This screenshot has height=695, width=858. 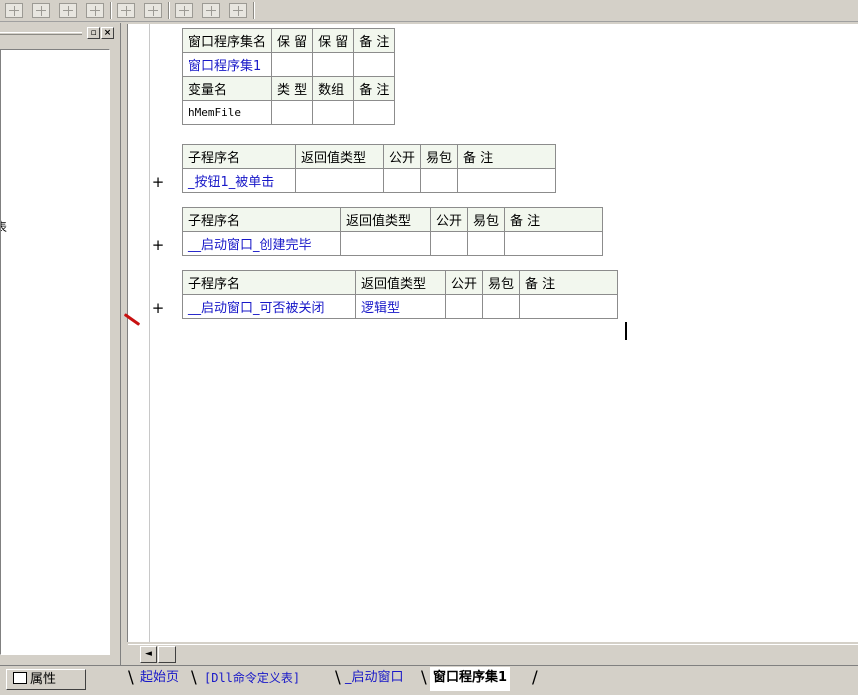 What do you see at coordinates (333, 88) in the screenshot?
I see `var-array-header: 数组` at bounding box center [333, 88].